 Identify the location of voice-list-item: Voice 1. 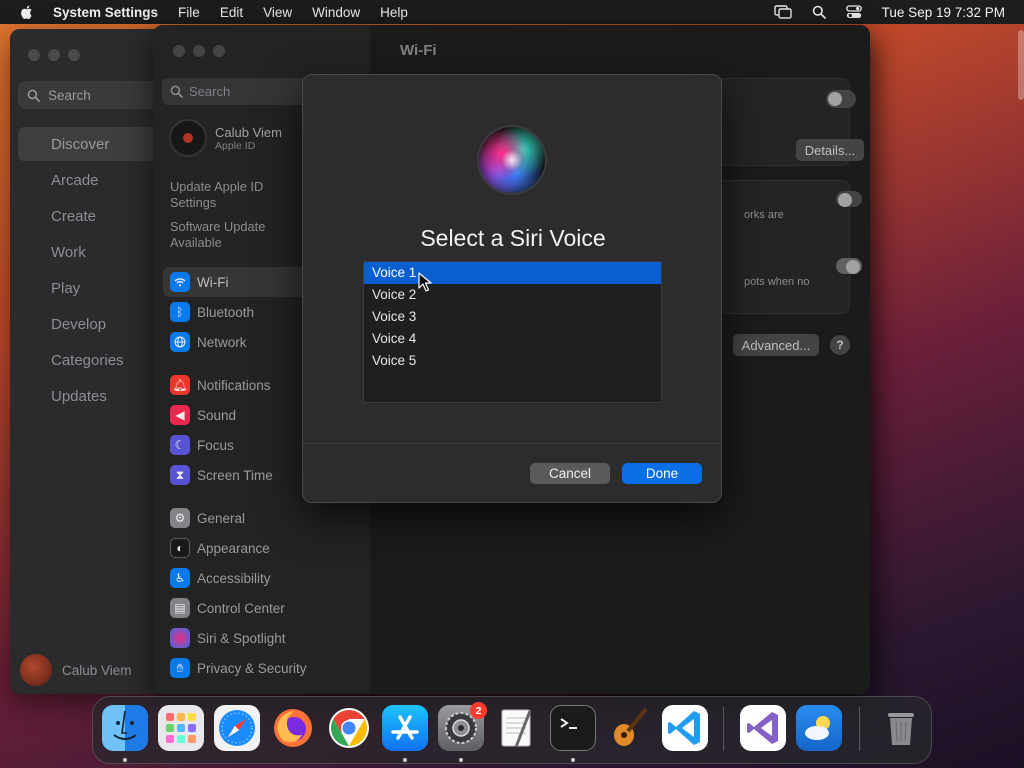
(512, 273).